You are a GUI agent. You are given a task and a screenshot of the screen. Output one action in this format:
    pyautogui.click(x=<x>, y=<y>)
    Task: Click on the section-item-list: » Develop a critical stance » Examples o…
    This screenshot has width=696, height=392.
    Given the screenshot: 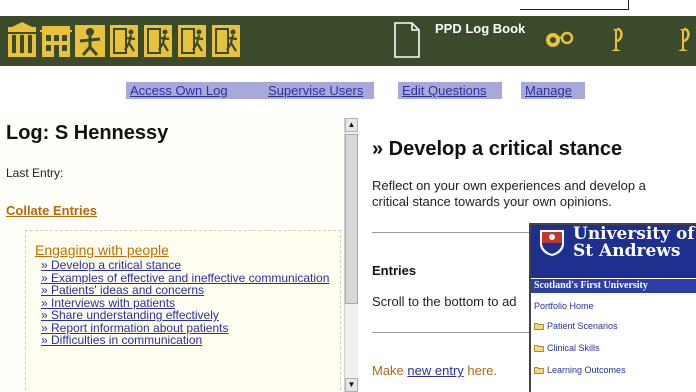 What is the action you would take?
    pyautogui.click(x=186, y=303)
    